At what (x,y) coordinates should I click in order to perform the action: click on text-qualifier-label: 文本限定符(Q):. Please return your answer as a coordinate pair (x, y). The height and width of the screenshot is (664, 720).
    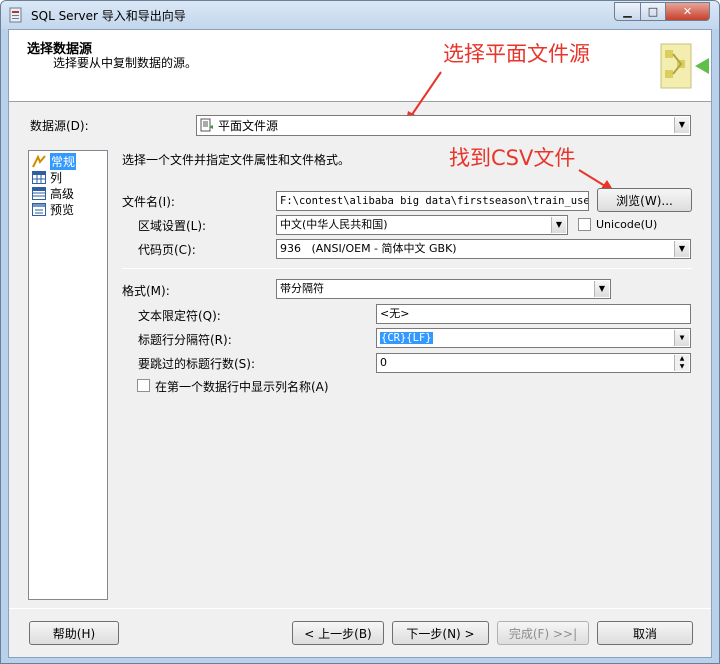
    Looking at the image, I should click on (179, 316).